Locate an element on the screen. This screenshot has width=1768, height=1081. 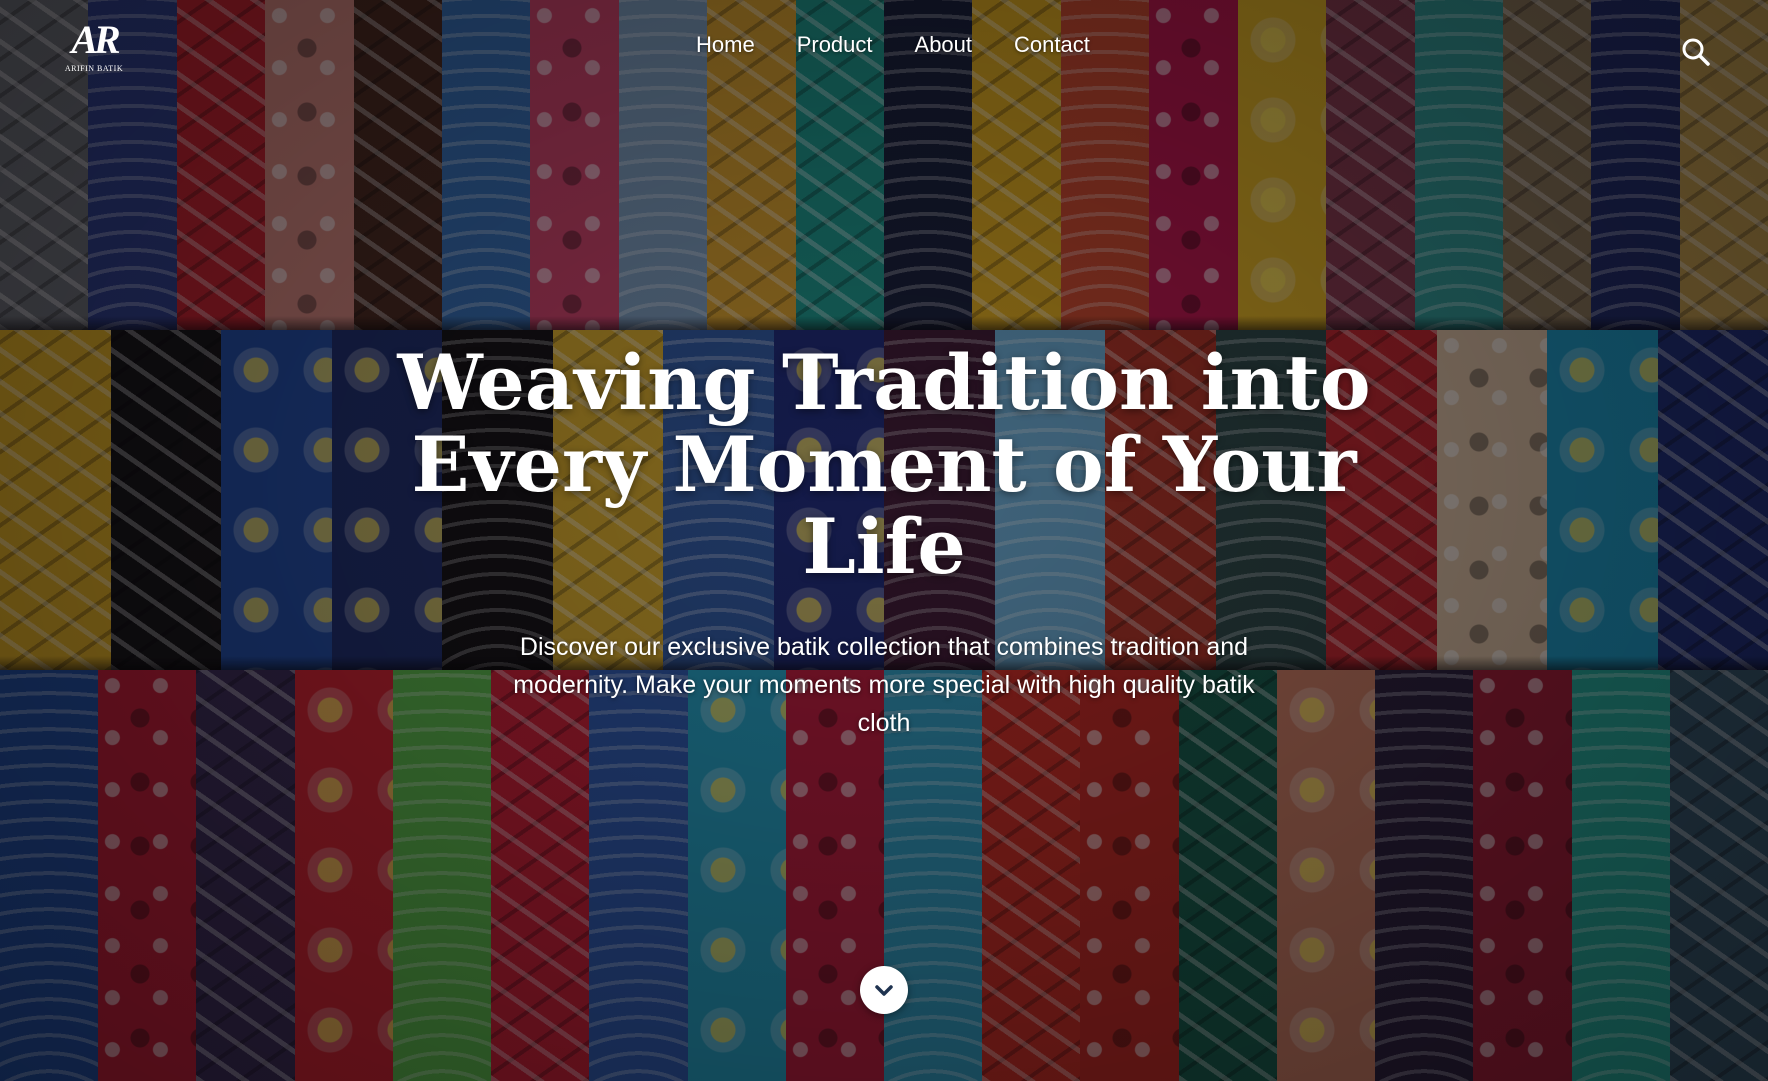
scroll-down-button is located at coordinates (884, 990).